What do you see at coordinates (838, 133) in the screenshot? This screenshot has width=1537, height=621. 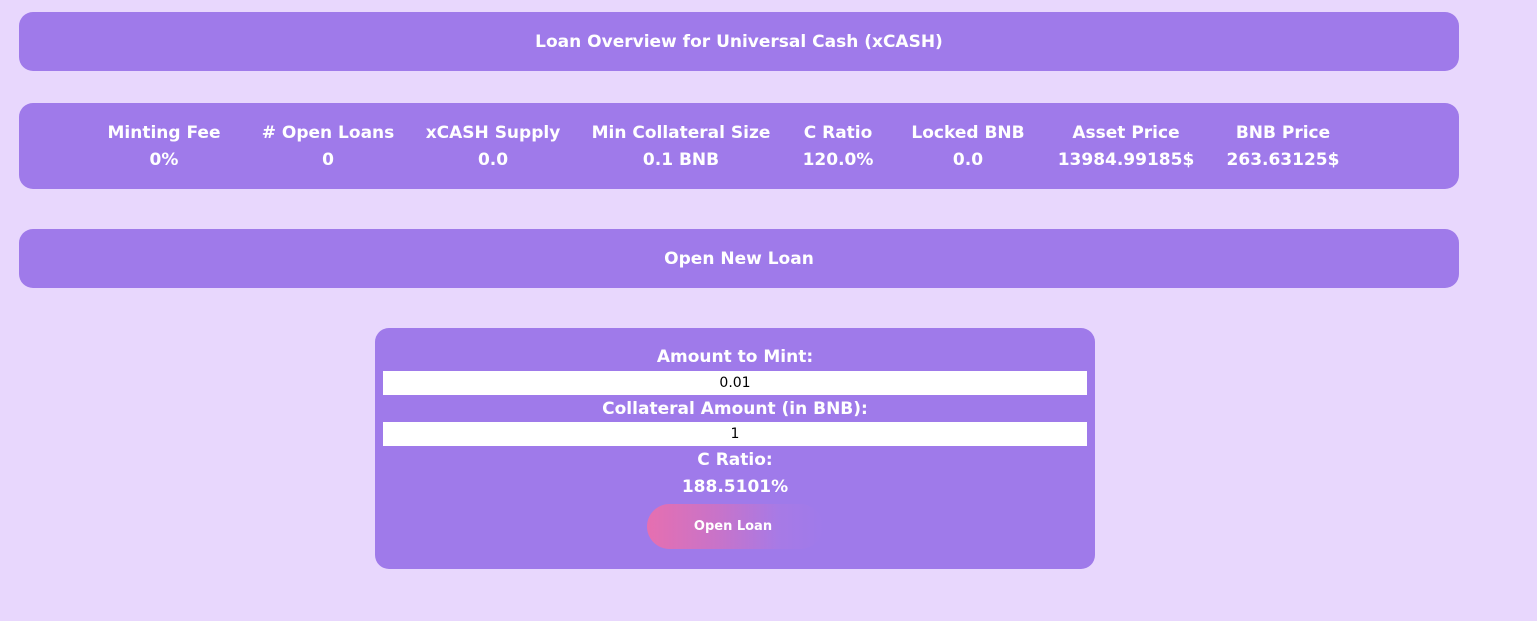 I see `stat-label: C Ratio` at bounding box center [838, 133].